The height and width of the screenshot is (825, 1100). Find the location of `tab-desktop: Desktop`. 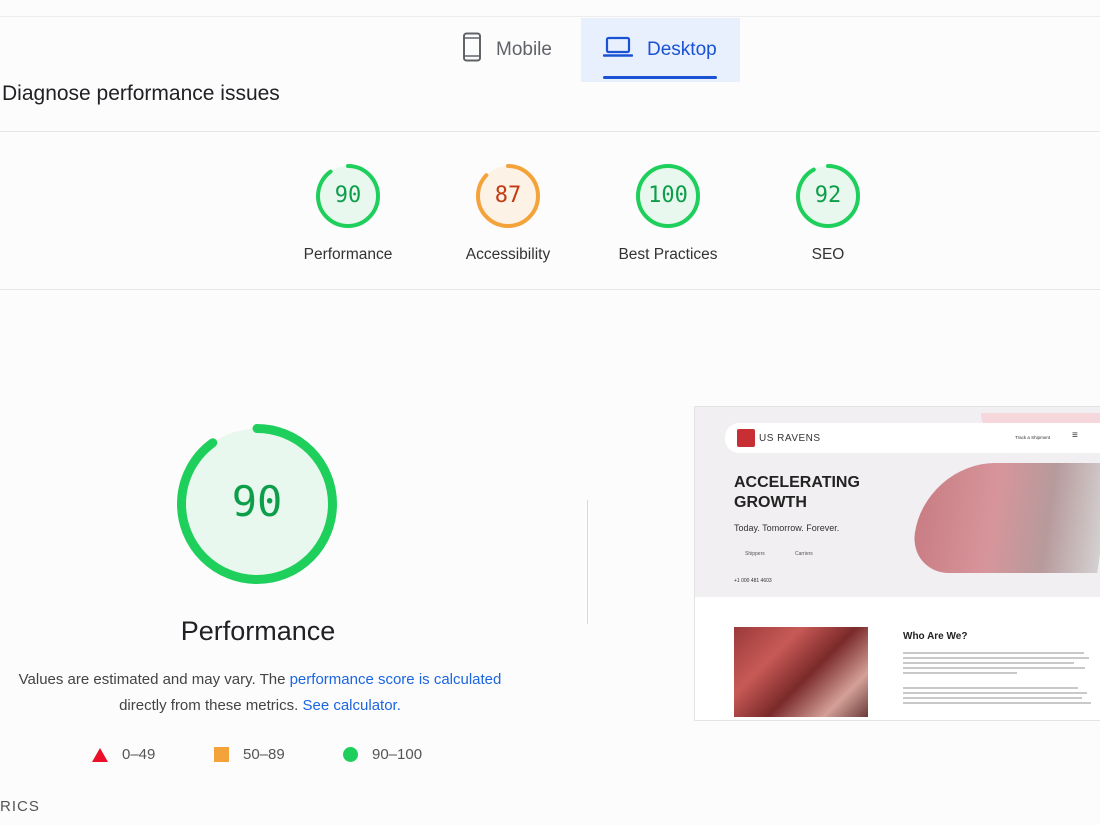

tab-desktop: Desktop is located at coordinates (660, 50).